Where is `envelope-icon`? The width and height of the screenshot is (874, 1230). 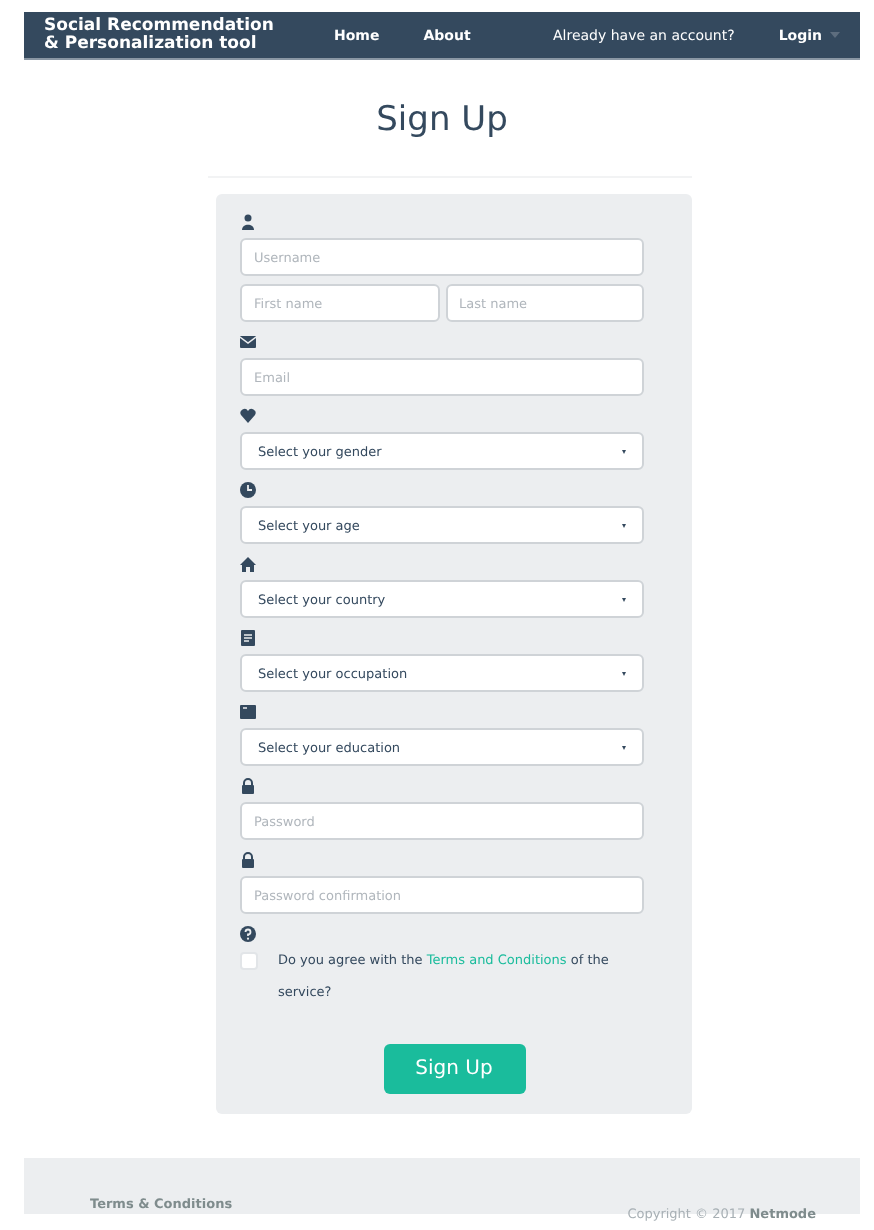 envelope-icon is located at coordinates (248, 342).